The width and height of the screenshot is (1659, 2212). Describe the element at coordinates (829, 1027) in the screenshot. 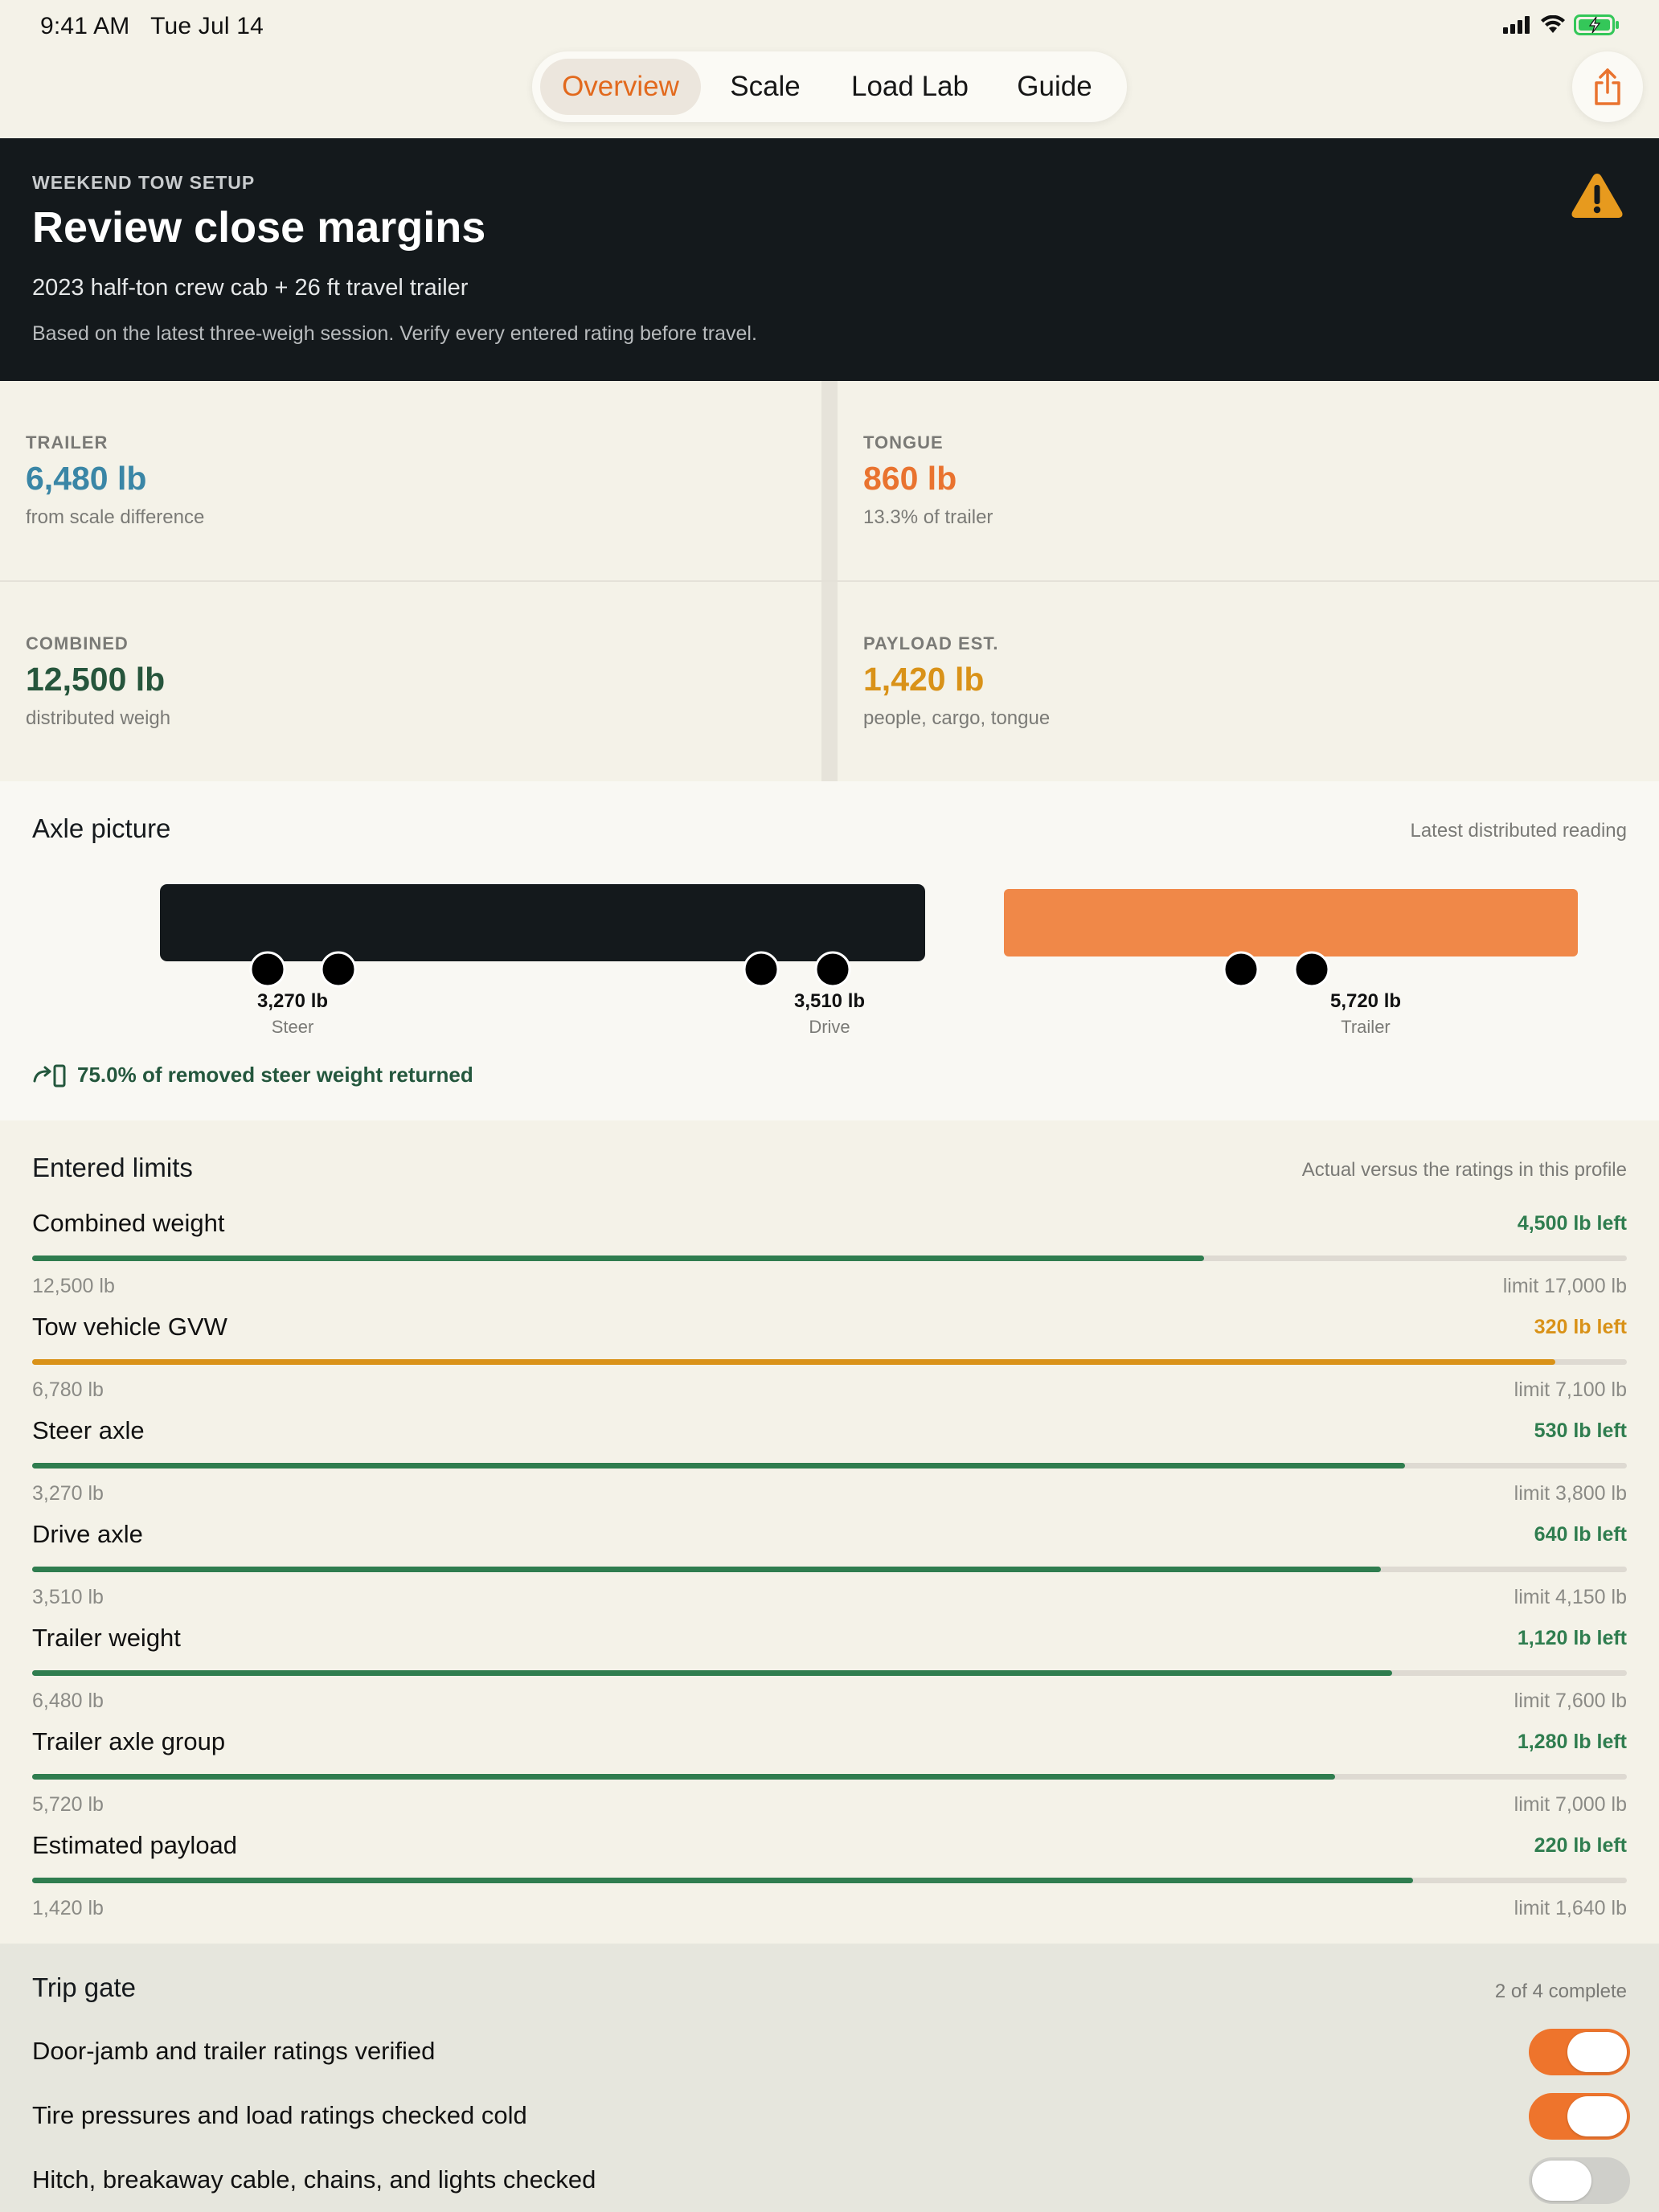

I see `drive-axle-label: Drive` at that location.